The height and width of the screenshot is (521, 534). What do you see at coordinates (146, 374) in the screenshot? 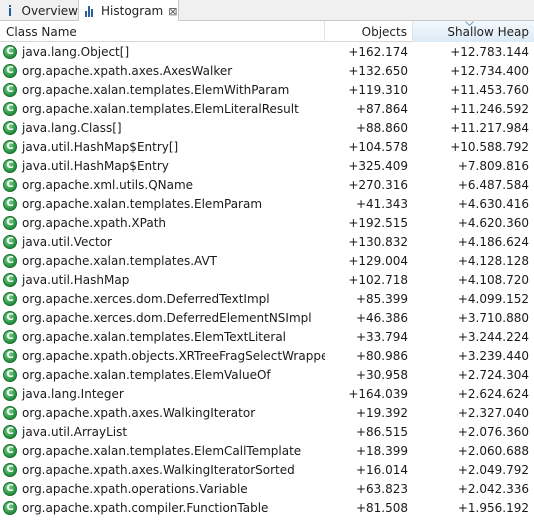
I see `class-name: org.apache.xalan.templates.ElemValueOf` at bounding box center [146, 374].